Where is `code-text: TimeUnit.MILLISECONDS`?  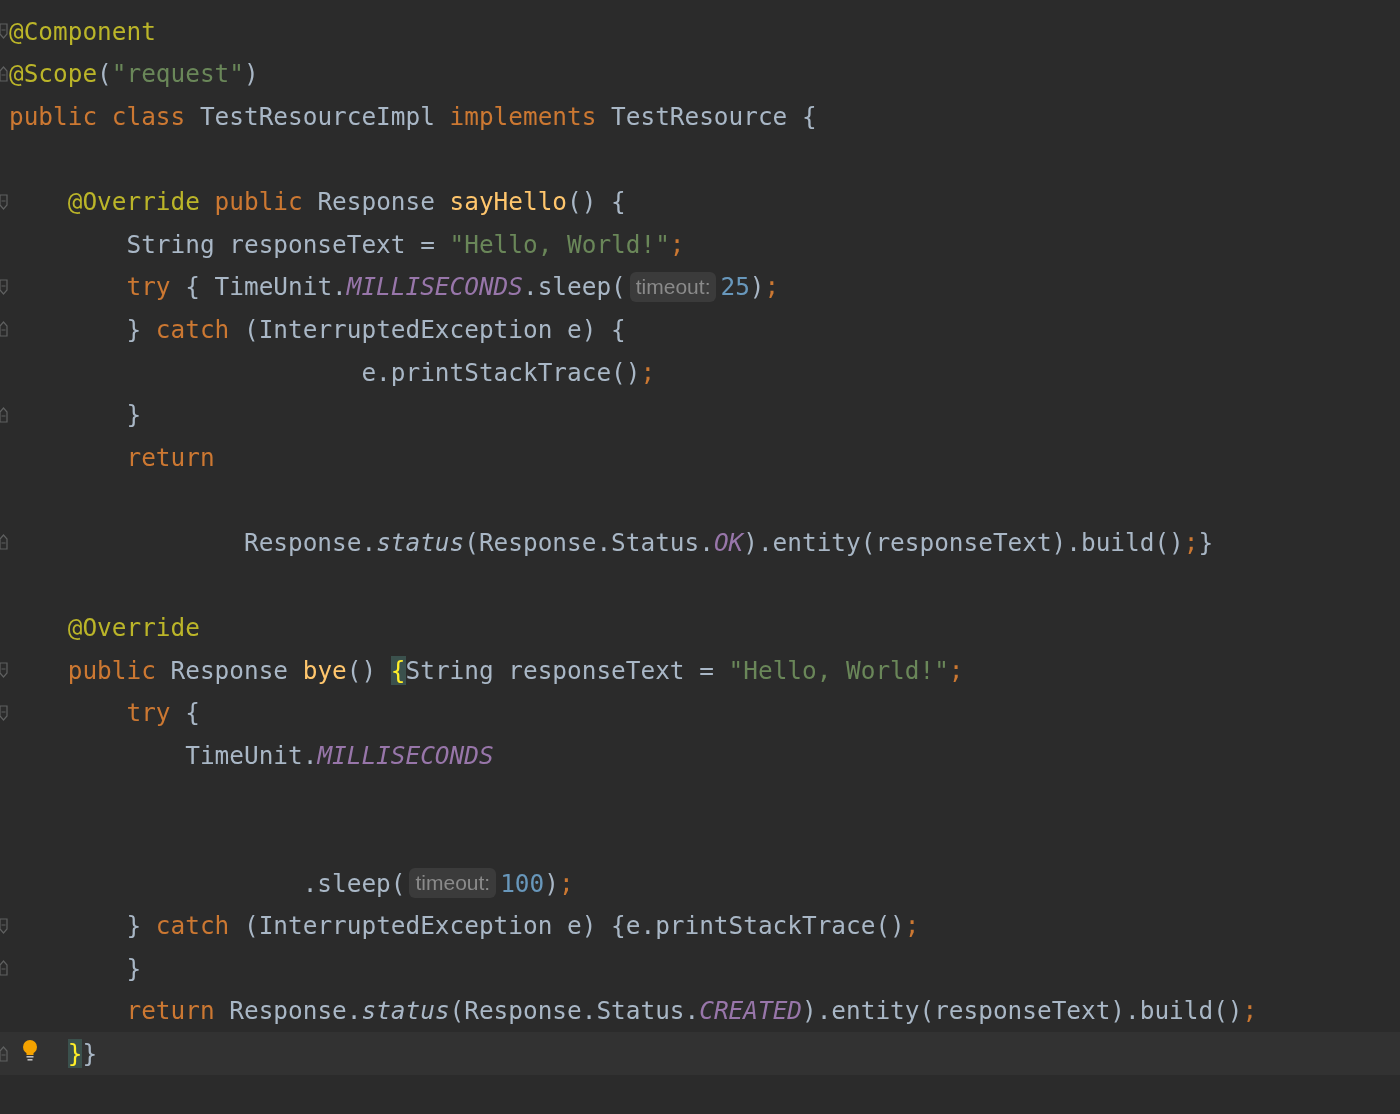
code-text: TimeUnit.MILLISECONDS is located at coordinates (339, 755).